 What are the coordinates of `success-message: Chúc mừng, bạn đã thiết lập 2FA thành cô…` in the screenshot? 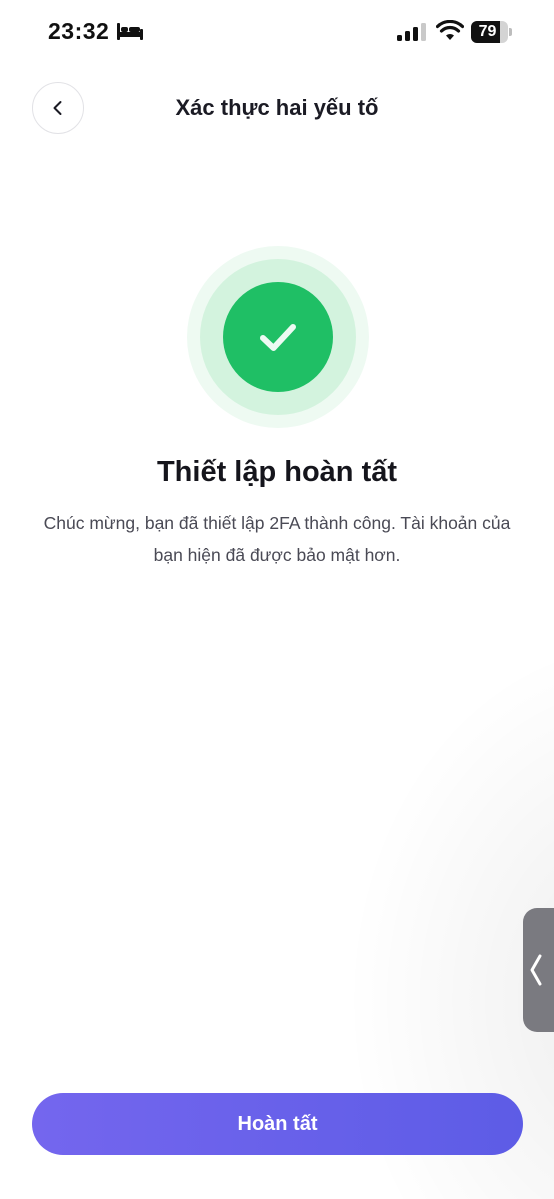 It's located at (277, 539).